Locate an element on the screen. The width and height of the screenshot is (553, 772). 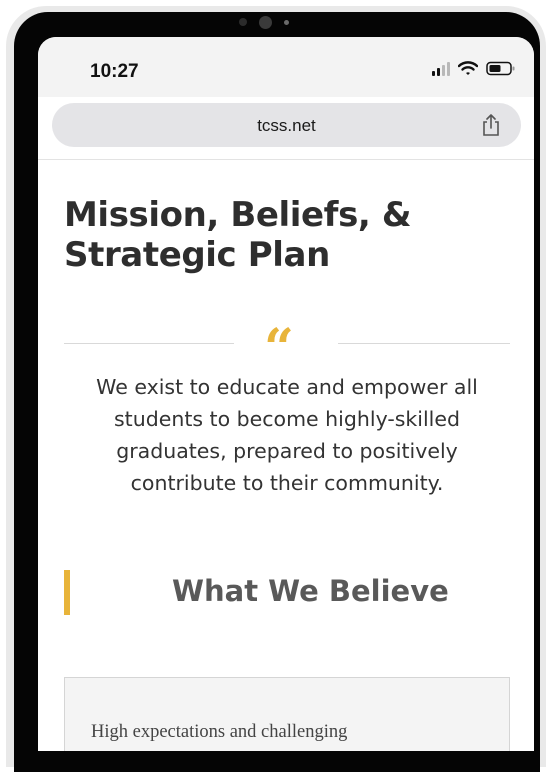
status-time: 10:27 is located at coordinates (114, 71).